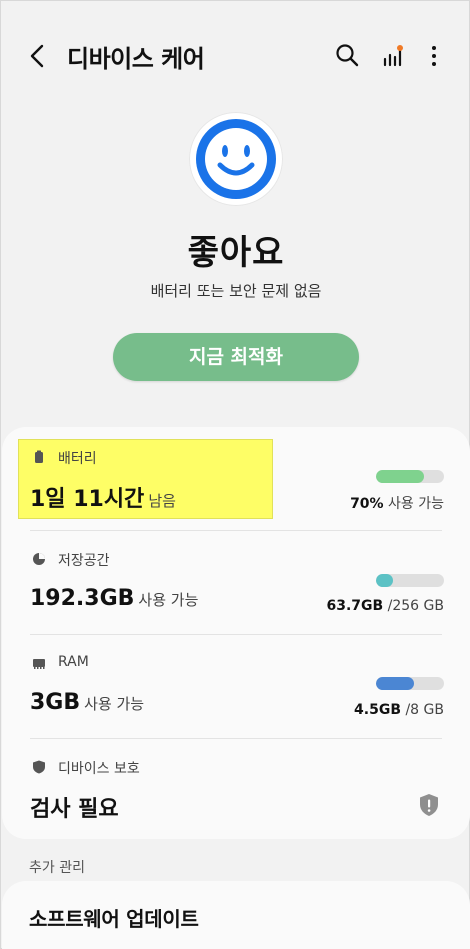  I want to click on storage-usage: 63.7GB /256 GB, so click(385, 606).